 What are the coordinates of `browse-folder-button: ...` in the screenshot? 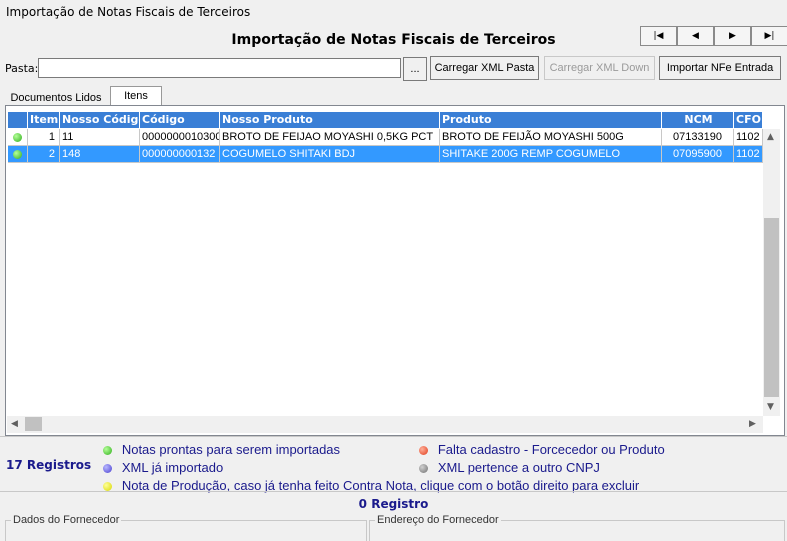 It's located at (415, 69).